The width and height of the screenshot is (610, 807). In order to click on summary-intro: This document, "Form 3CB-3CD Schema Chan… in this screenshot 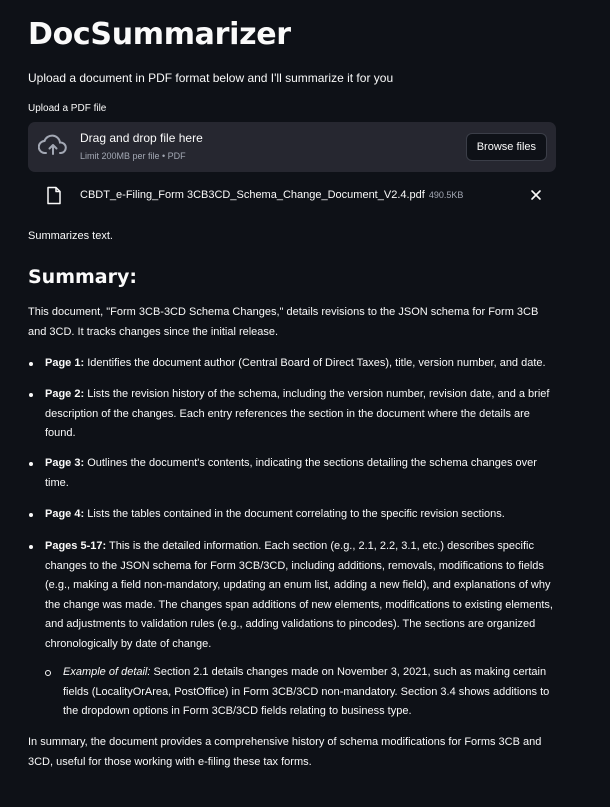, I will do `click(283, 322)`.